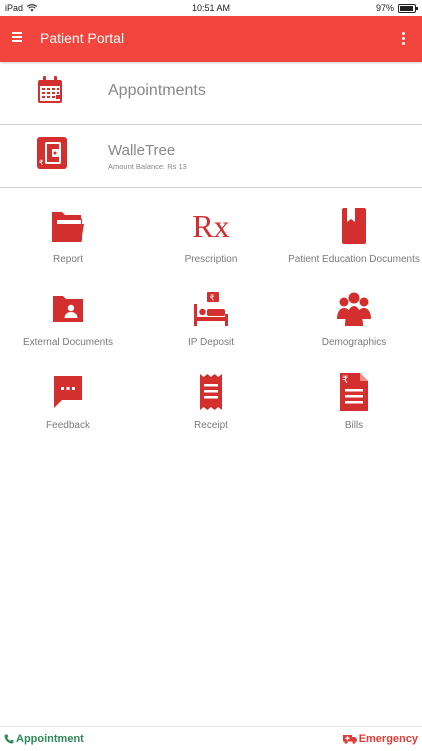 This screenshot has height=751, width=422. Describe the element at coordinates (211, 39) in the screenshot. I see `app-bar: Patient Portal` at that location.